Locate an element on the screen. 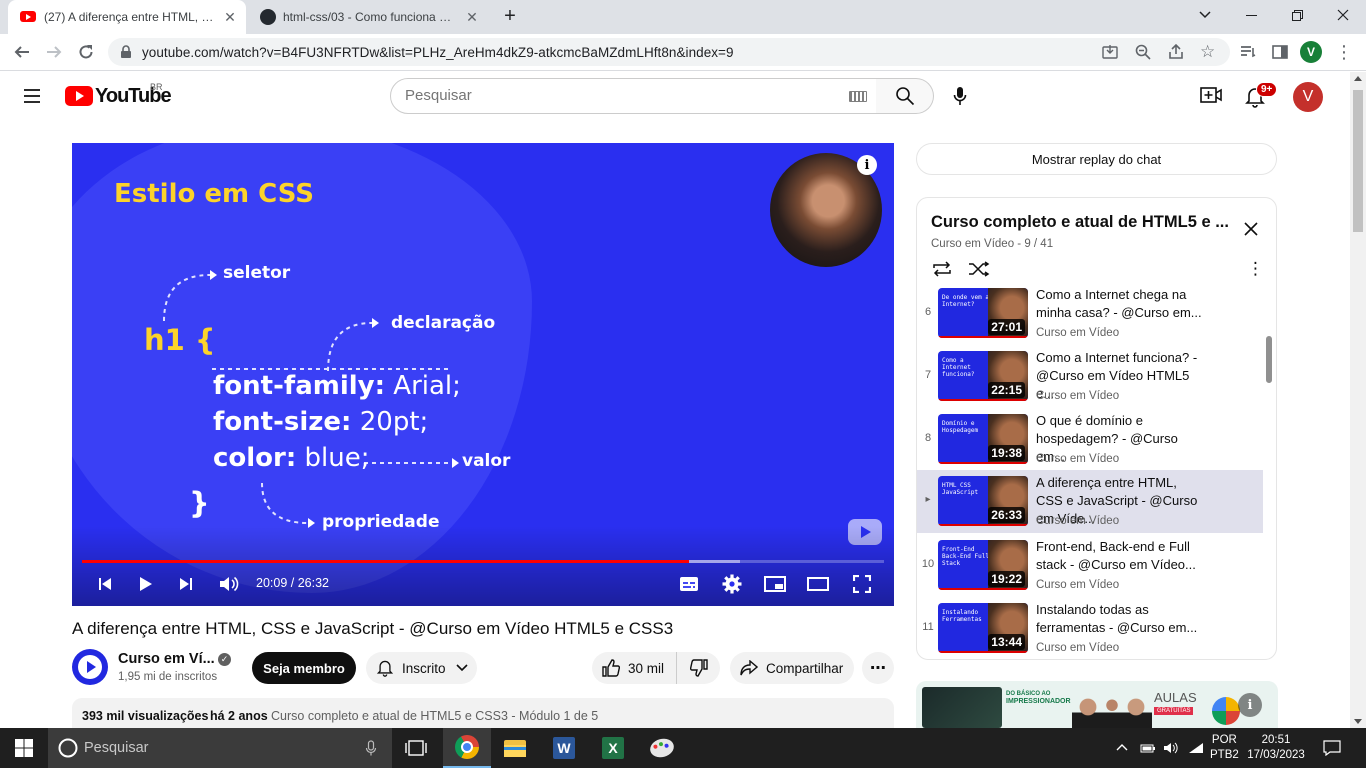 This screenshot has width=1366, height=768. volume-tray-icon is located at coordinates (1171, 748).